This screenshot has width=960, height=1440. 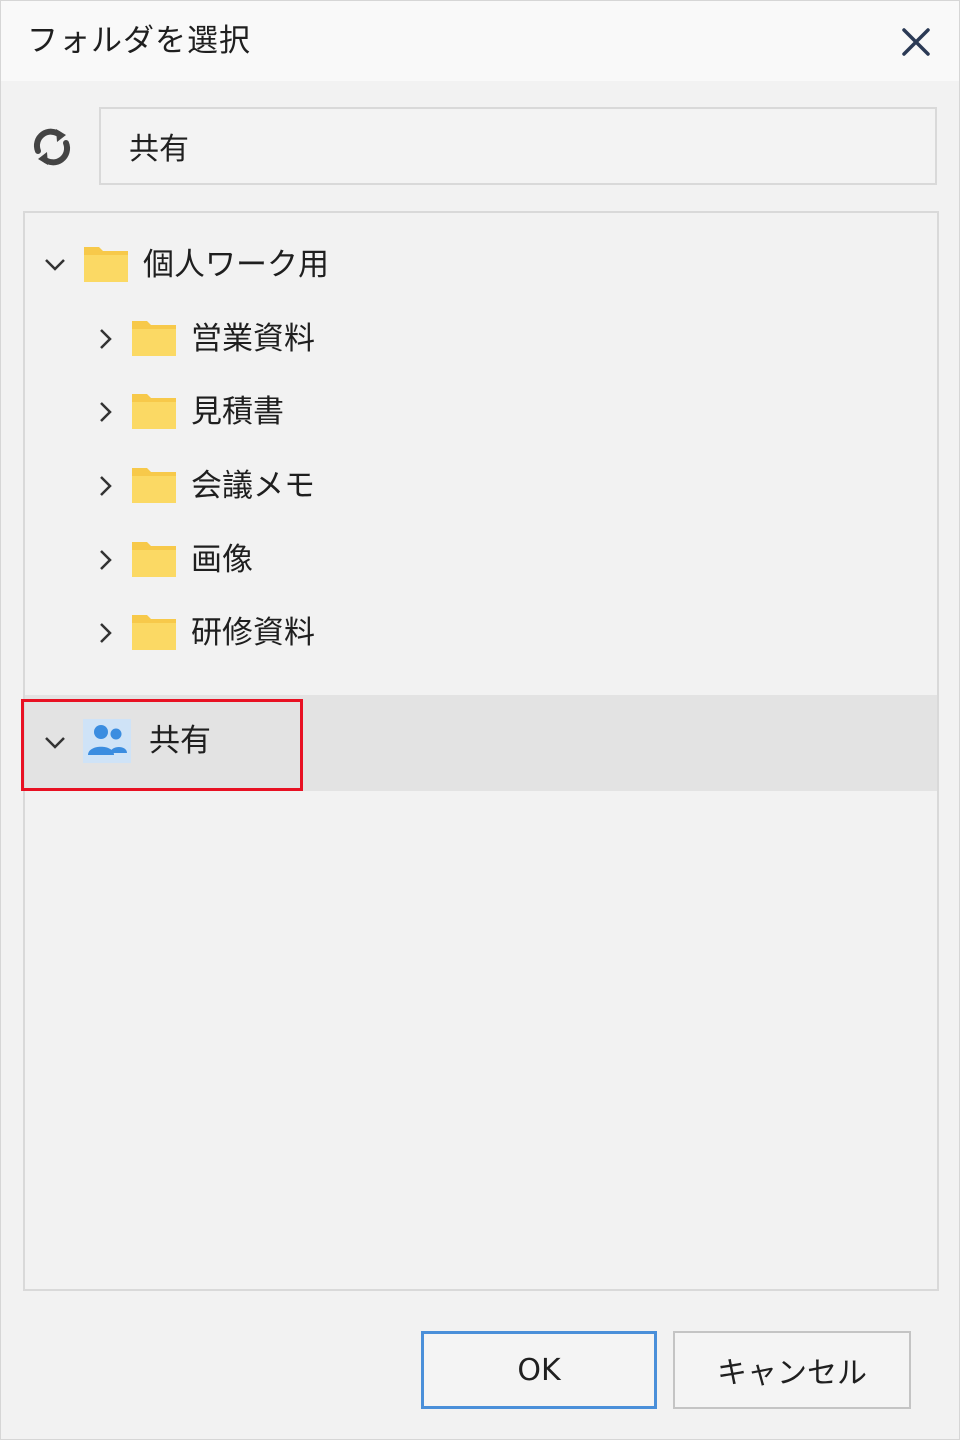 What do you see at coordinates (253, 486) in the screenshot?
I see `tree-item-label: 会議メモ` at bounding box center [253, 486].